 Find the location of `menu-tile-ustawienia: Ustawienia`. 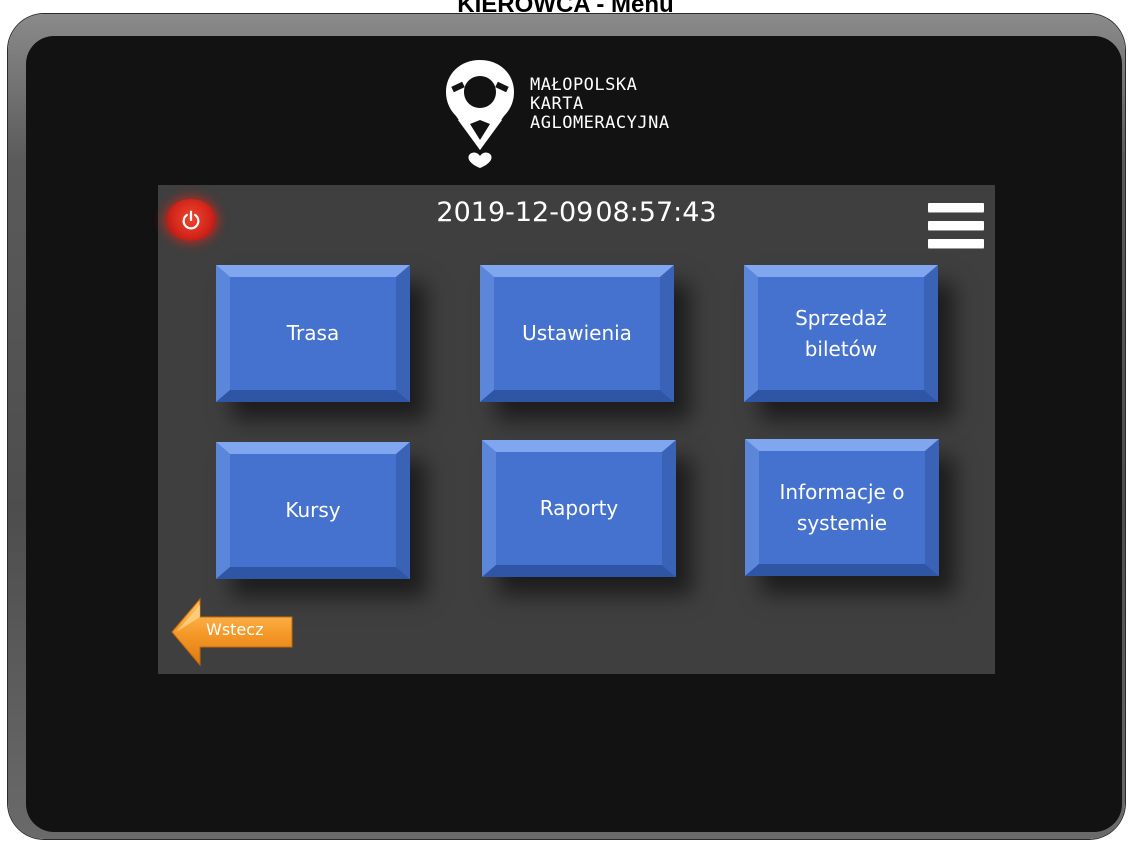

menu-tile-ustawienia: Ustawienia is located at coordinates (577, 333).